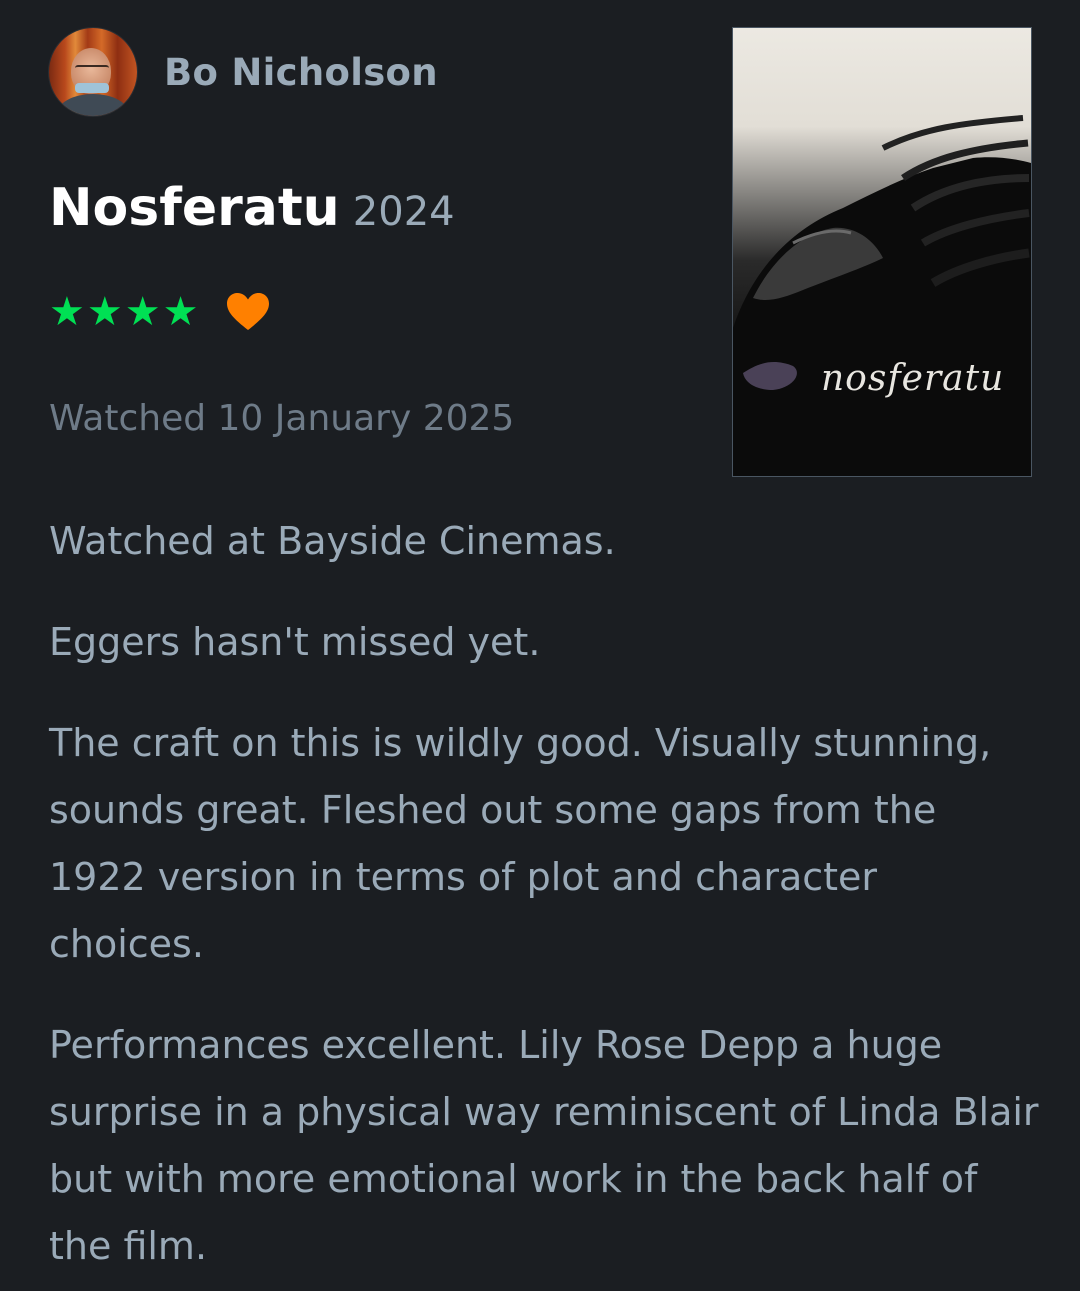 The image size is (1080, 1291). I want to click on rating-row: ★★★★, so click(159, 312).